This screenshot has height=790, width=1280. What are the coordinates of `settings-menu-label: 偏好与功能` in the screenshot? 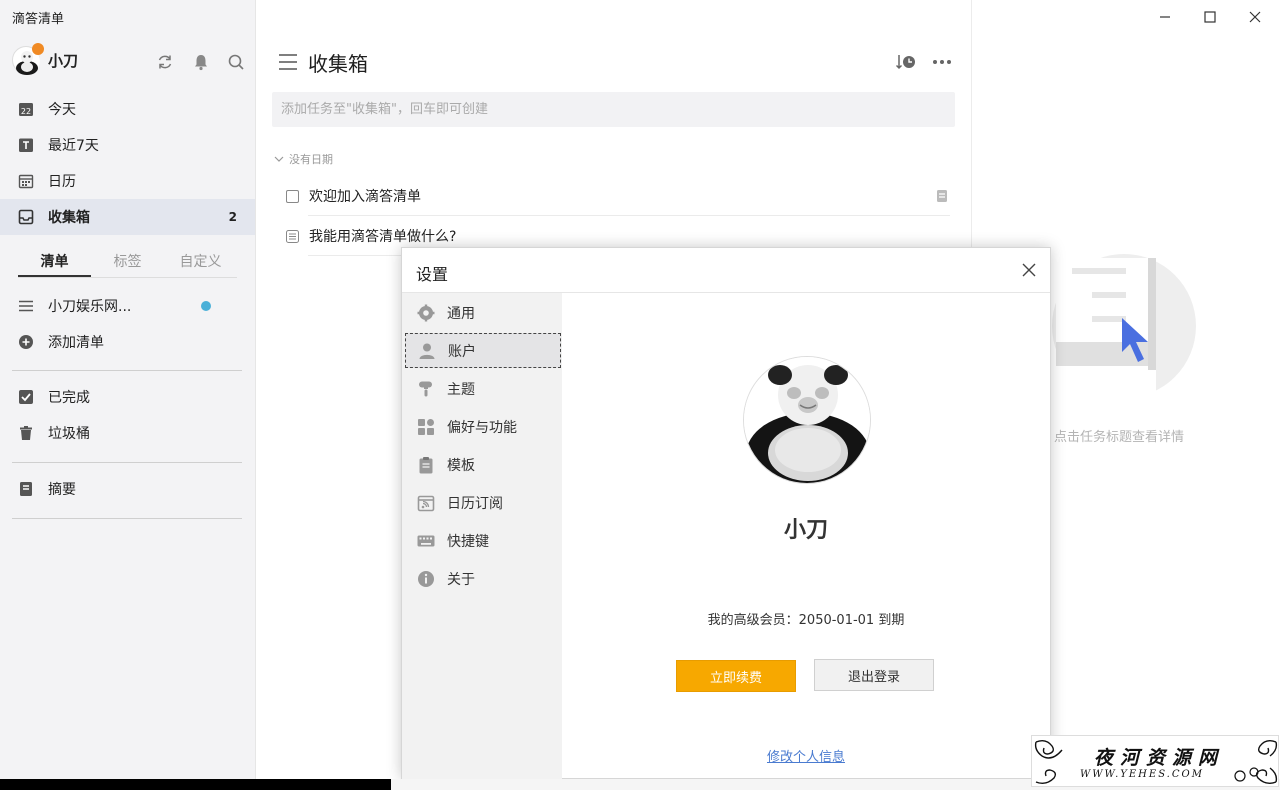 It's located at (482, 427).